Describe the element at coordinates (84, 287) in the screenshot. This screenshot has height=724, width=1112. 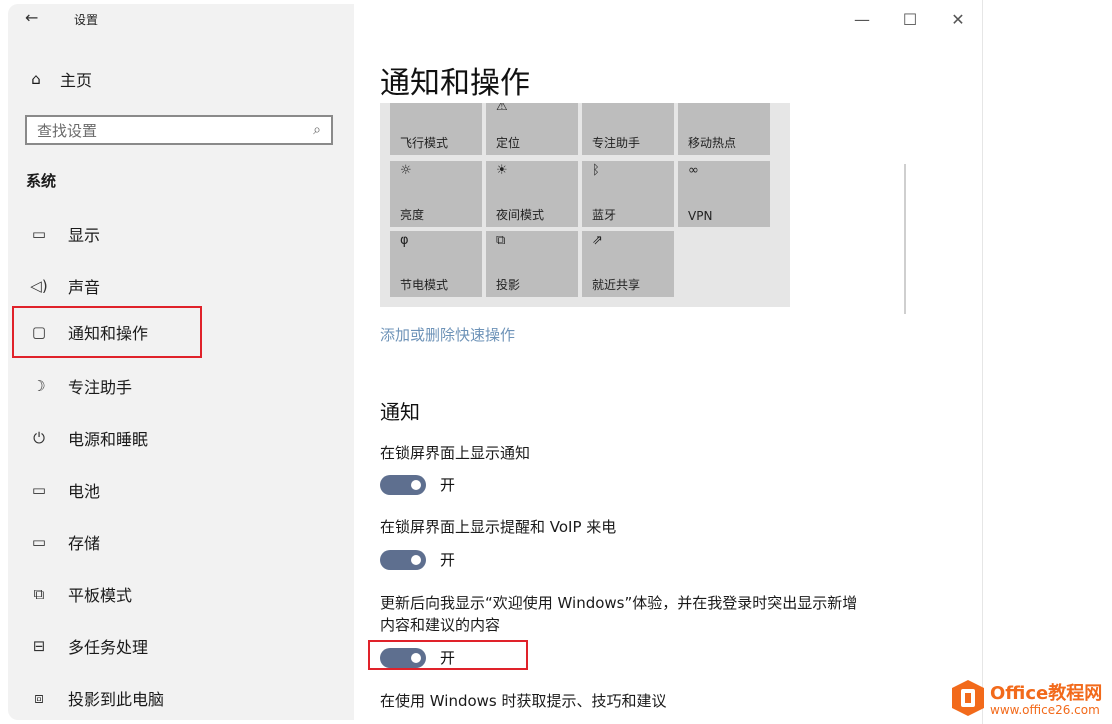
I see `sidebar-item-label: 声音` at that location.